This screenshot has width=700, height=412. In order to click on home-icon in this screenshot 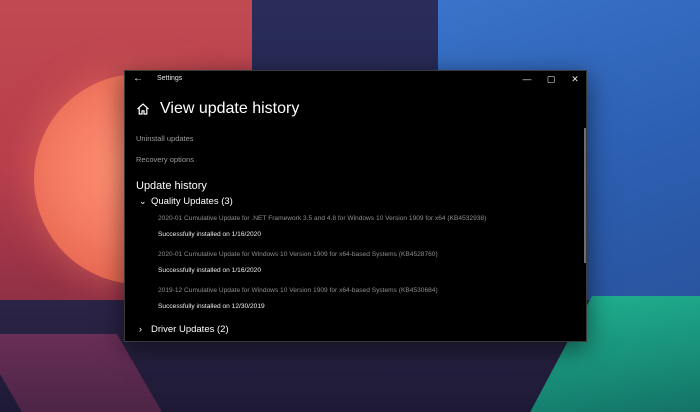, I will do `click(143, 109)`.